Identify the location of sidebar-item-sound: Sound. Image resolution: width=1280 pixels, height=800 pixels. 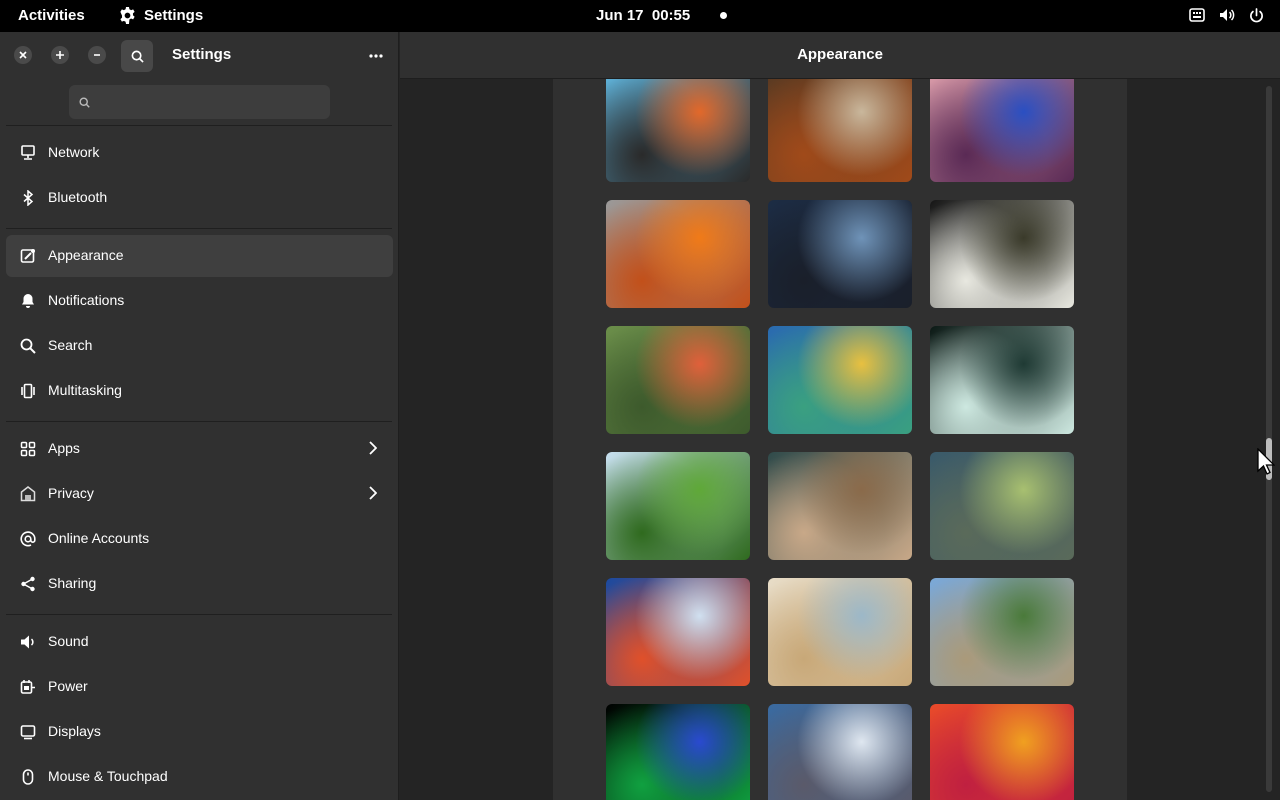
(199, 642).